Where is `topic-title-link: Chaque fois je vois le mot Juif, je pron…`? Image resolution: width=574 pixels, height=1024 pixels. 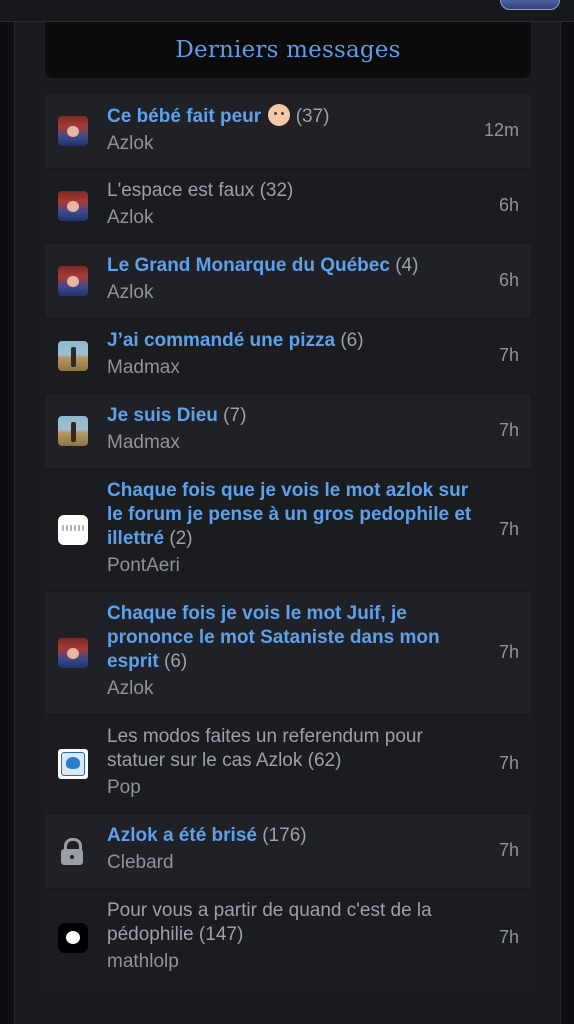 topic-title-link: Chaque fois je vois le mot Juif, je pron… is located at coordinates (273, 637).